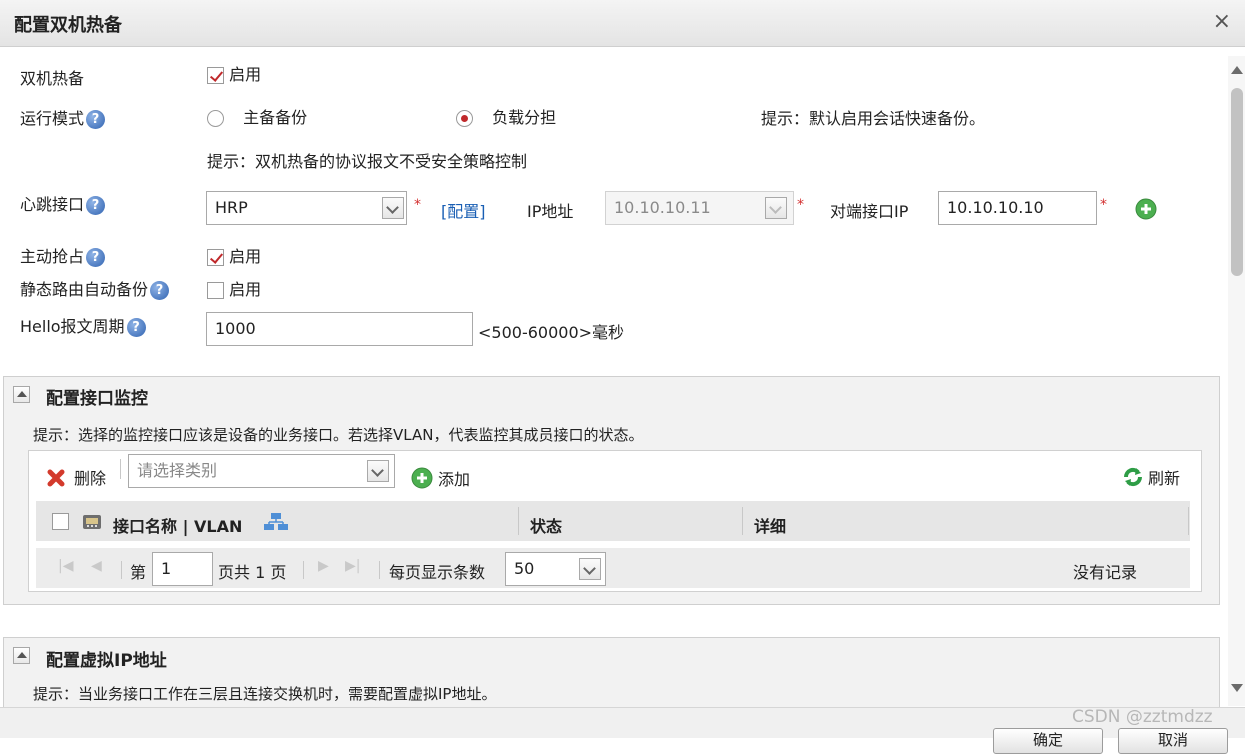 This screenshot has height=754, width=1245. I want to click on peer-ip-input: 10.10.10.10, so click(1017, 208).